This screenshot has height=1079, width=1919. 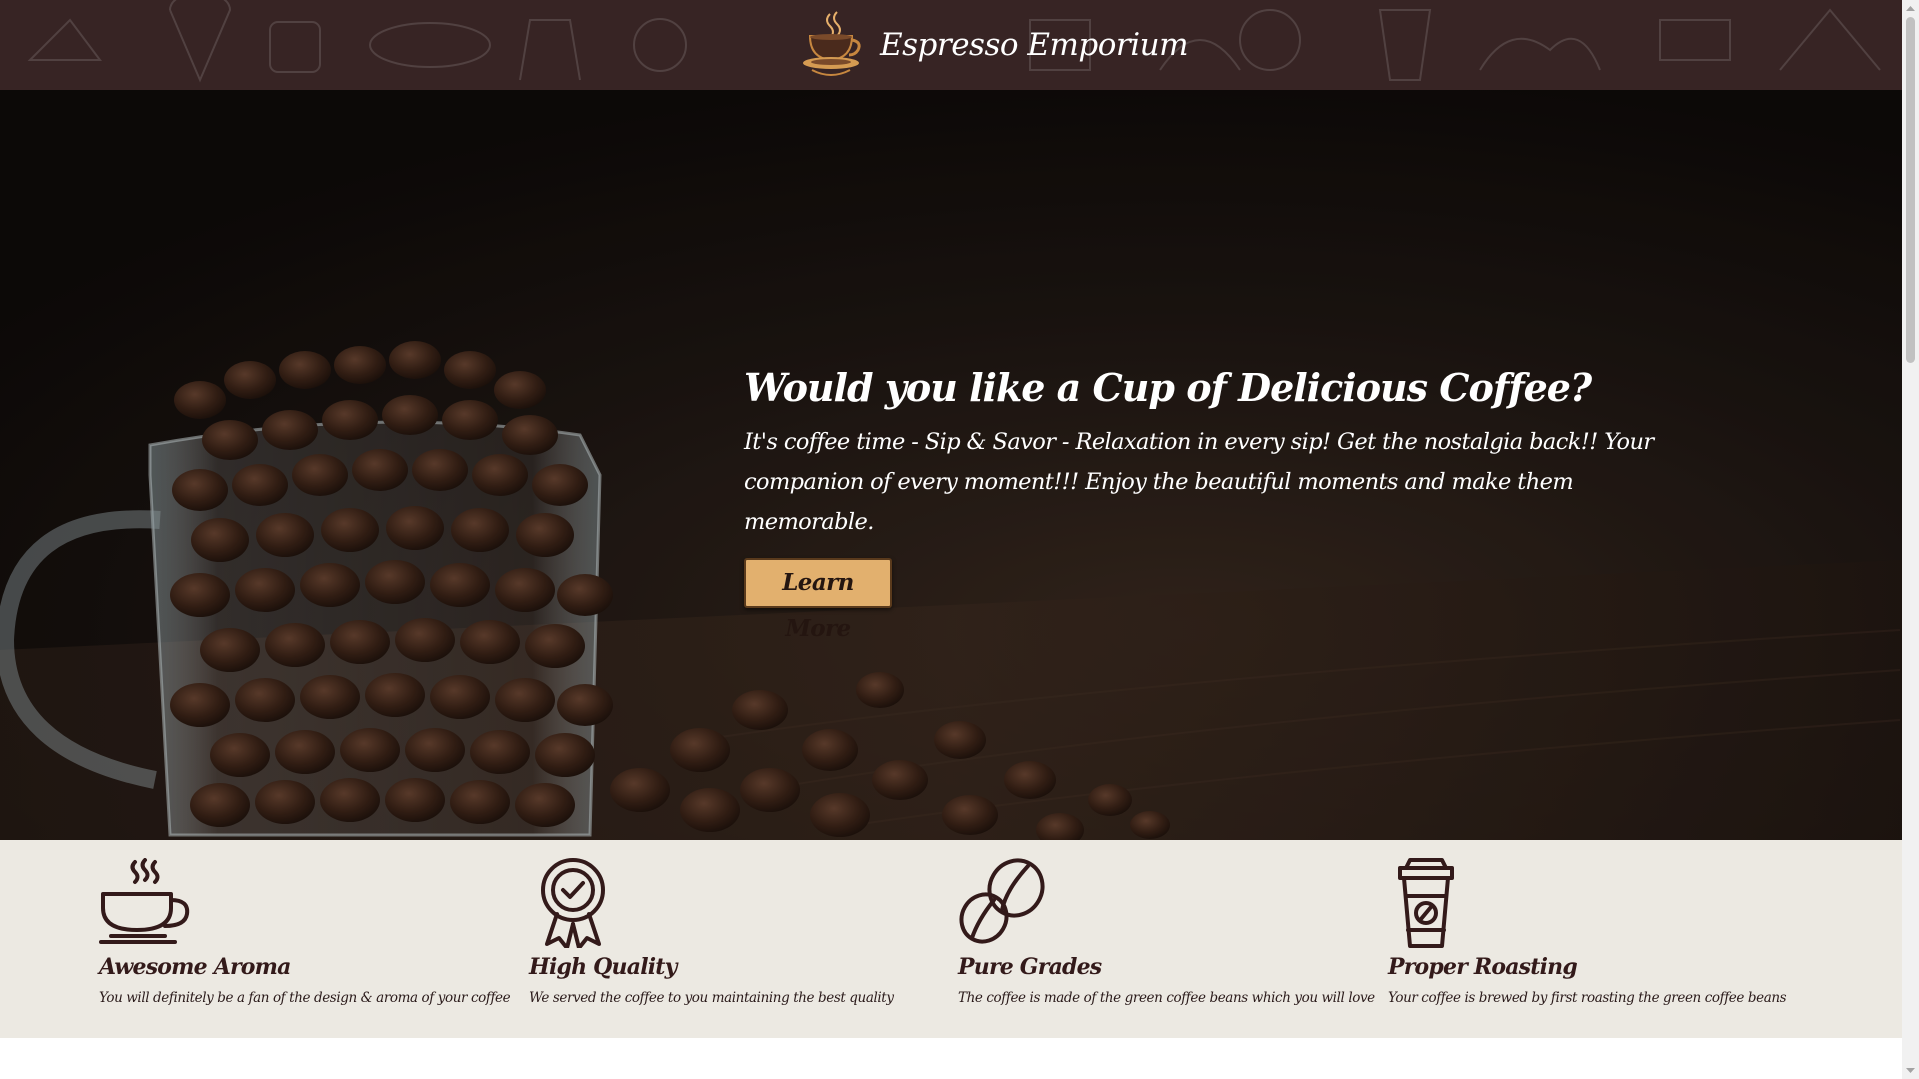 What do you see at coordinates (144, 901) in the screenshot?
I see `steaming-cup-icon` at bounding box center [144, 901].